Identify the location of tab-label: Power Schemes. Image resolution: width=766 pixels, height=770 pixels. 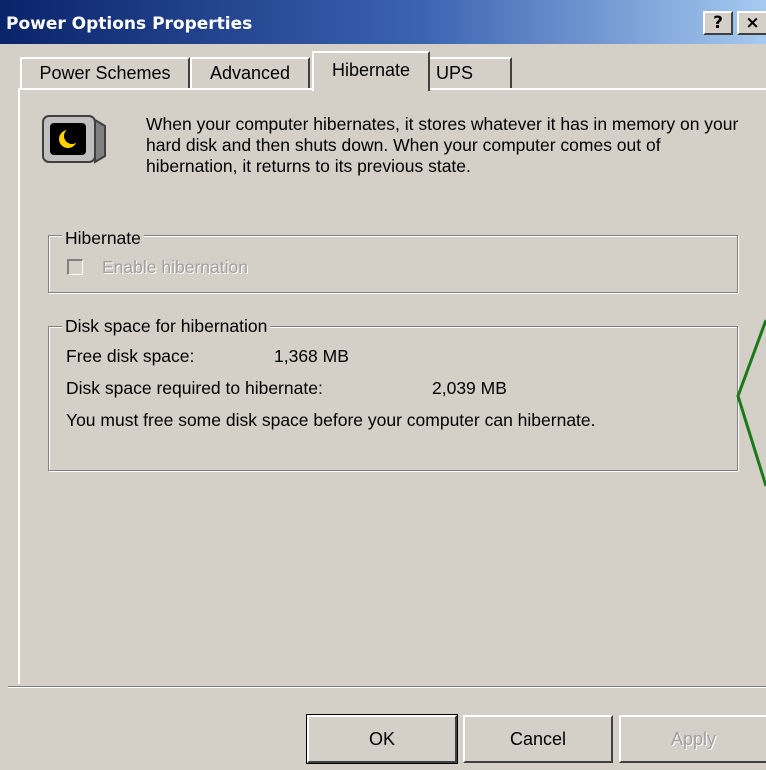
(105, 73).